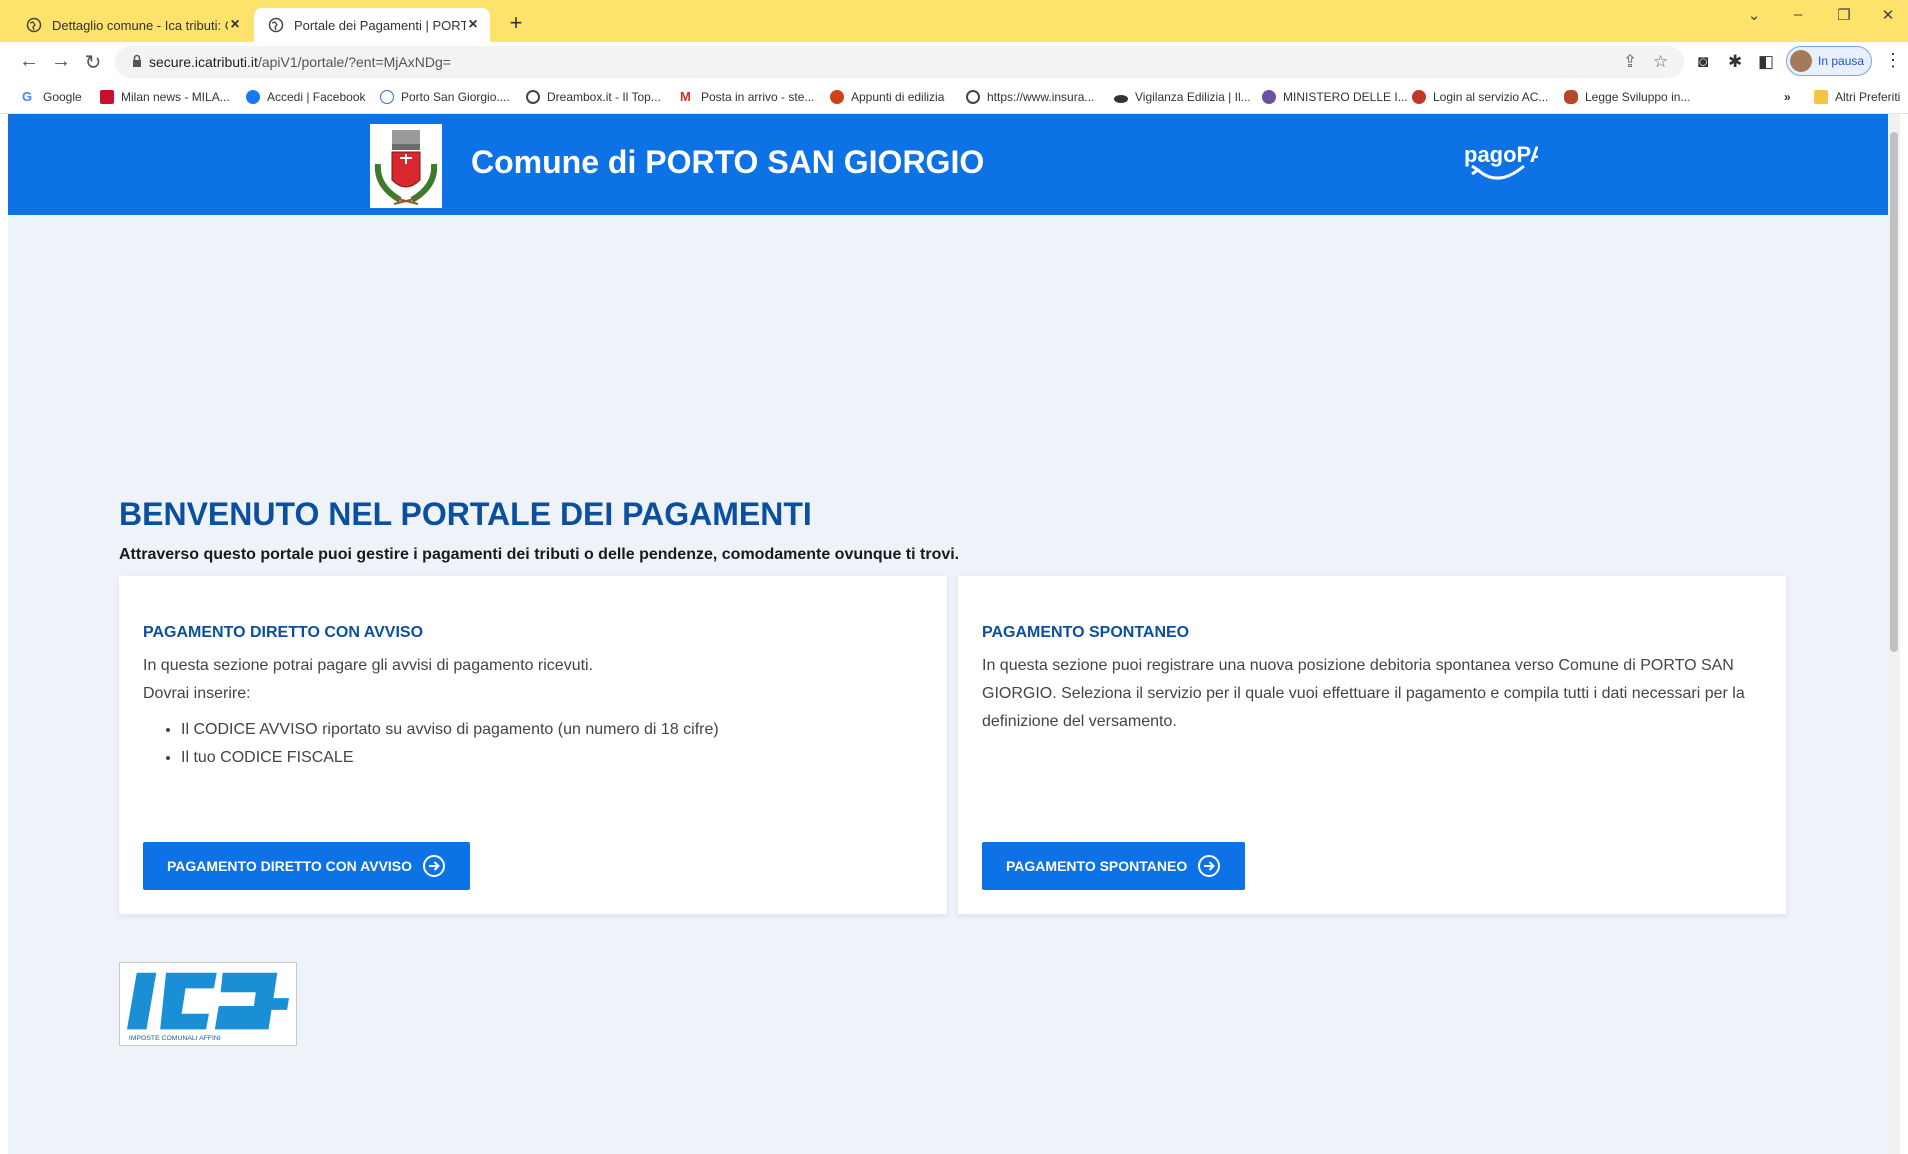 The image size is (1908, 1154). I want to click on bookmarks-overflow-button: », so click(1787, 97).